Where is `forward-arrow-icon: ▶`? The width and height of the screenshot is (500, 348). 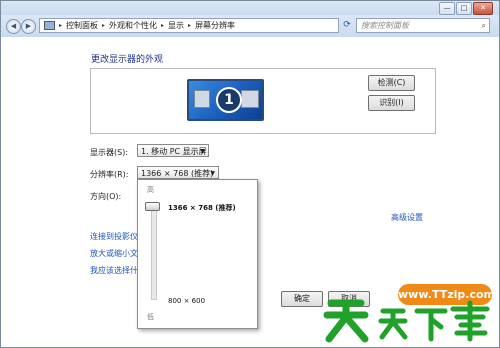 forward-arrow-icon: ▶ is located at coordinates (28, 26).